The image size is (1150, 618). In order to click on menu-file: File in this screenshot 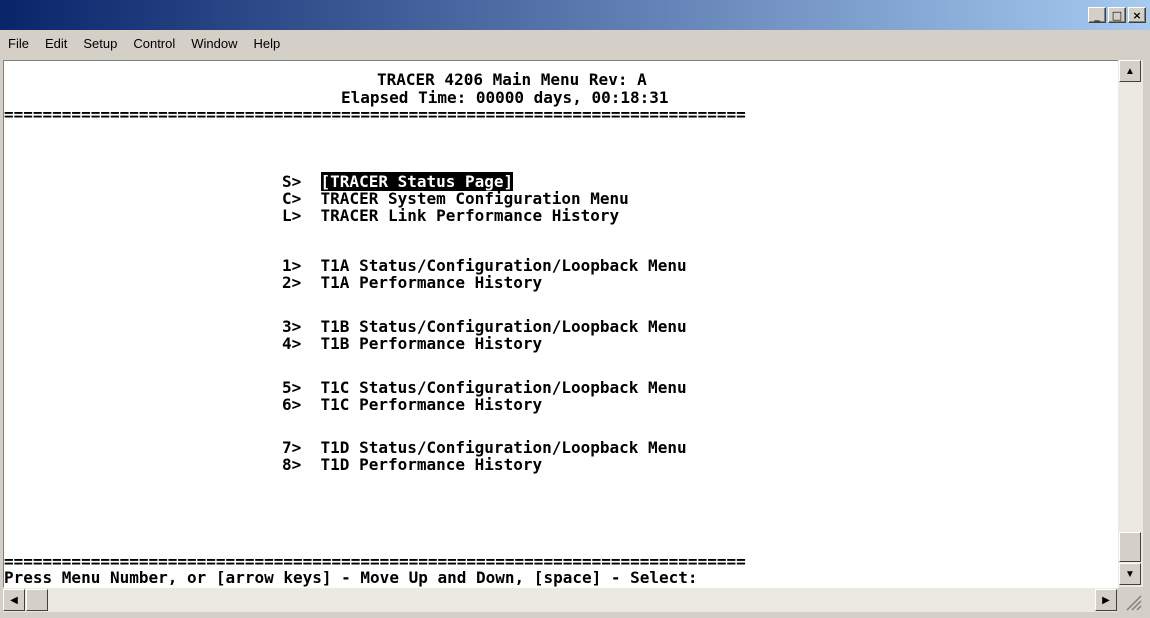, I will do `click(18, 43)`.